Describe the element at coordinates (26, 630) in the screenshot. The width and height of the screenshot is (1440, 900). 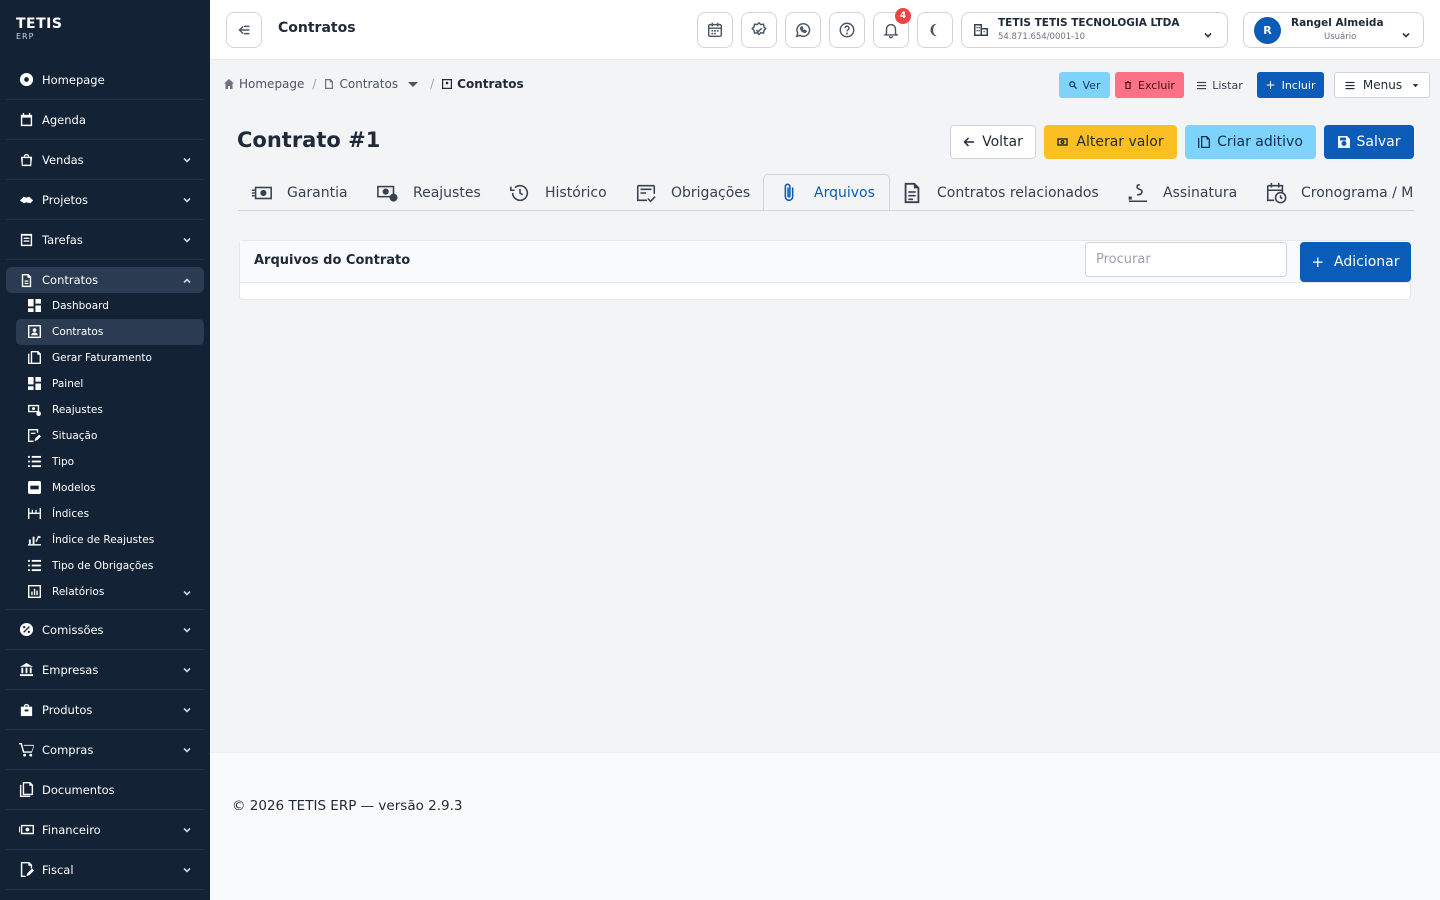
I see `percent-badge-icon` at that location.